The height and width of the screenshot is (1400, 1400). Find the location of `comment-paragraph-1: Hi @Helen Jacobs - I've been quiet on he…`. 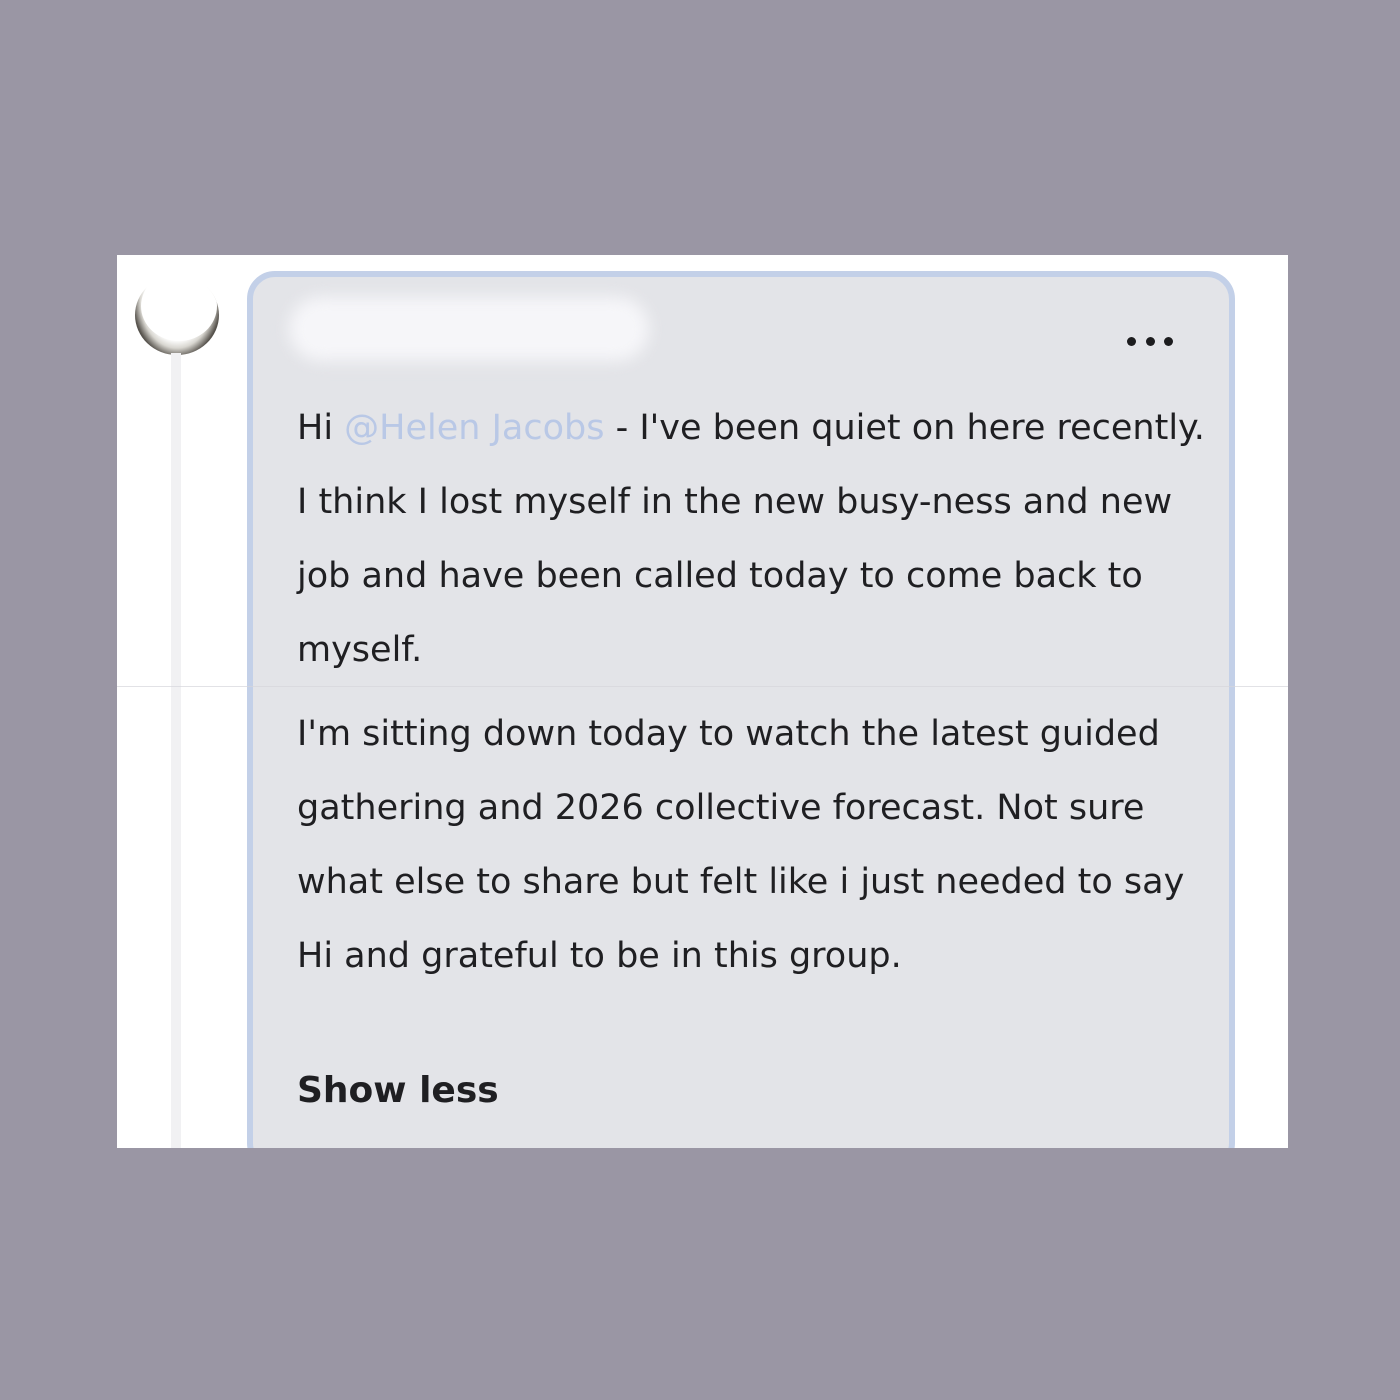

comment-paragraph-1: Hi @Helen Jacobs - I've been quiet on he… is located at coordinates (757, 539).